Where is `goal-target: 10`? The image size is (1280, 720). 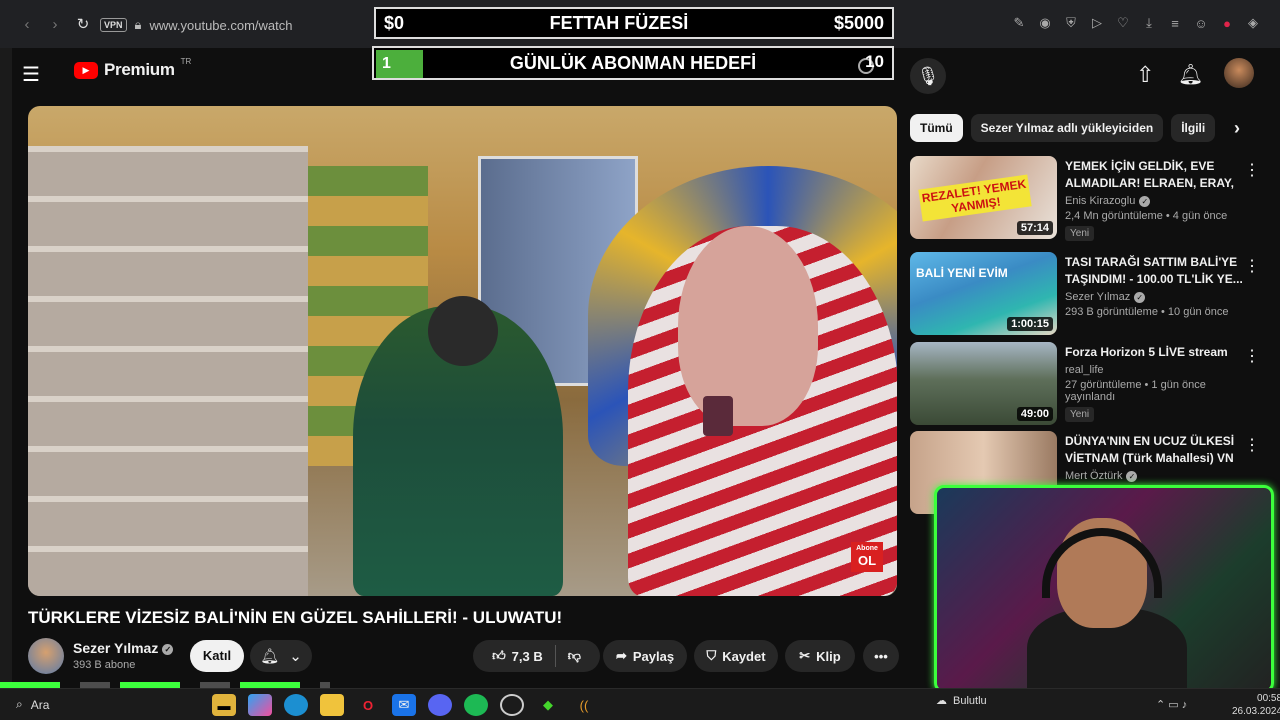 goal-target: 10 is located at coordinates (874, 61).